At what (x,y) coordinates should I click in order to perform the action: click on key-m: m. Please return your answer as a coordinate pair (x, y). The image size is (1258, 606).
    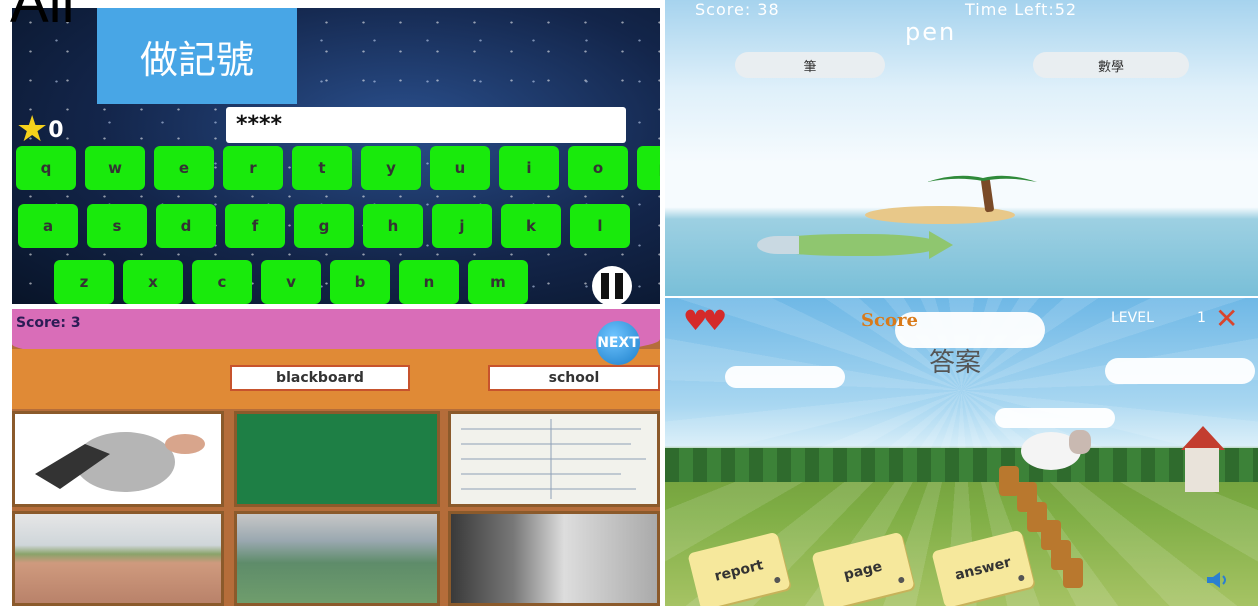
    Looking at the image, I should click on (498, 282).